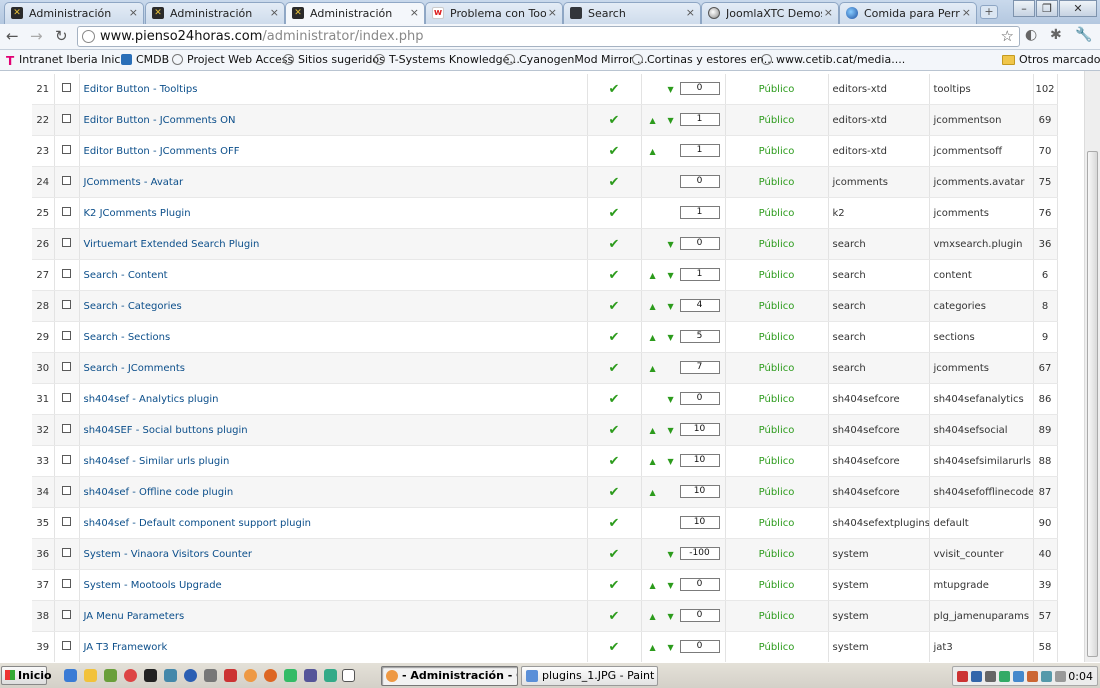 This screenshot has width=1100, height=688. What do you see at coordinates (270, 675) in the screenshot?
I see `firefox-quicklaunch-icon` at bounding box center [270, 675].